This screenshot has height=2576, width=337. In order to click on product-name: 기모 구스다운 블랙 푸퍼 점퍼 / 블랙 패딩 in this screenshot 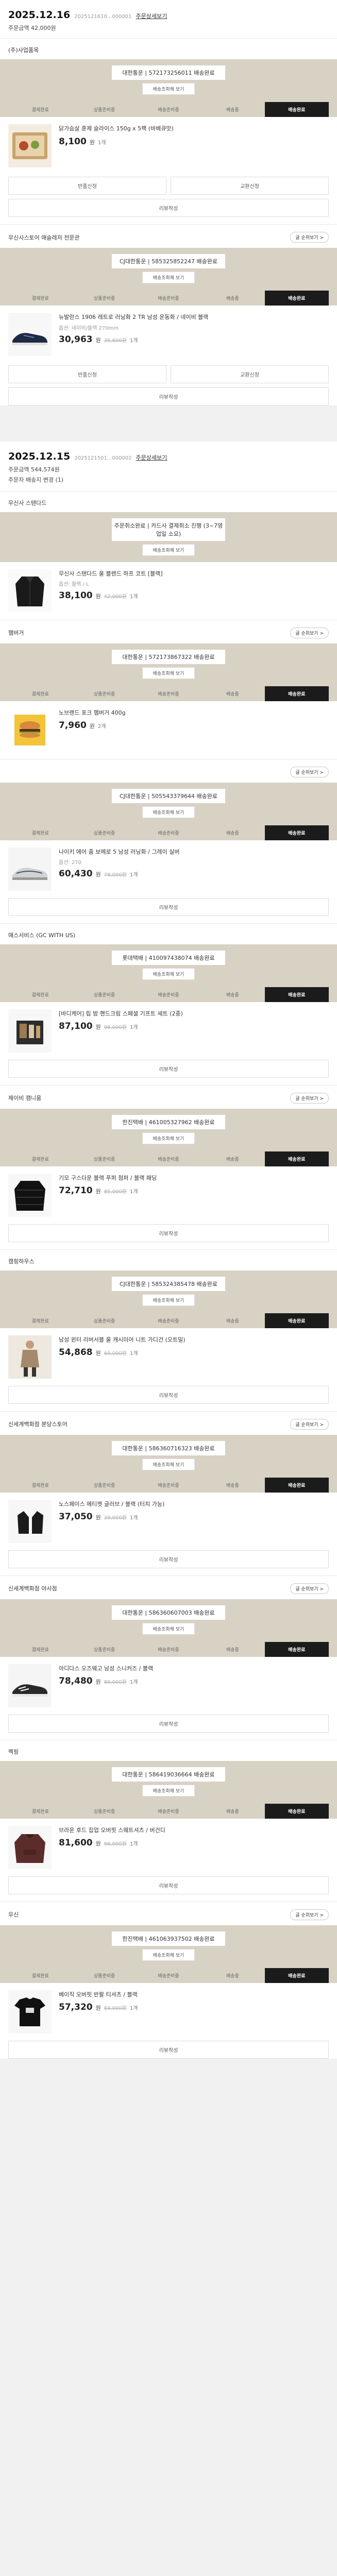, I will do `click(194, 1178)`.